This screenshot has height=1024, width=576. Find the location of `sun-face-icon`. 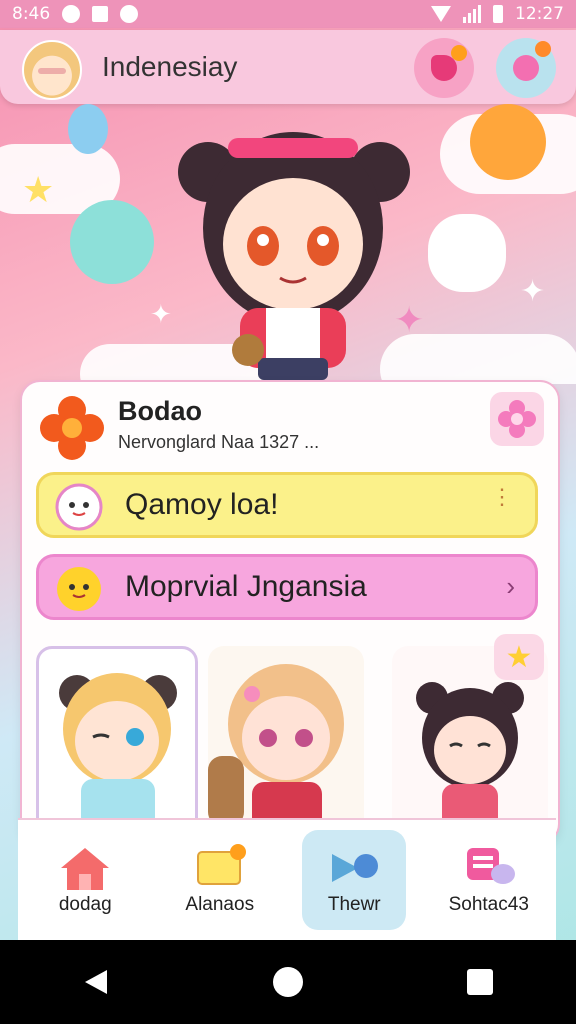

sun-face-icon is located at coordinates (79, 507).